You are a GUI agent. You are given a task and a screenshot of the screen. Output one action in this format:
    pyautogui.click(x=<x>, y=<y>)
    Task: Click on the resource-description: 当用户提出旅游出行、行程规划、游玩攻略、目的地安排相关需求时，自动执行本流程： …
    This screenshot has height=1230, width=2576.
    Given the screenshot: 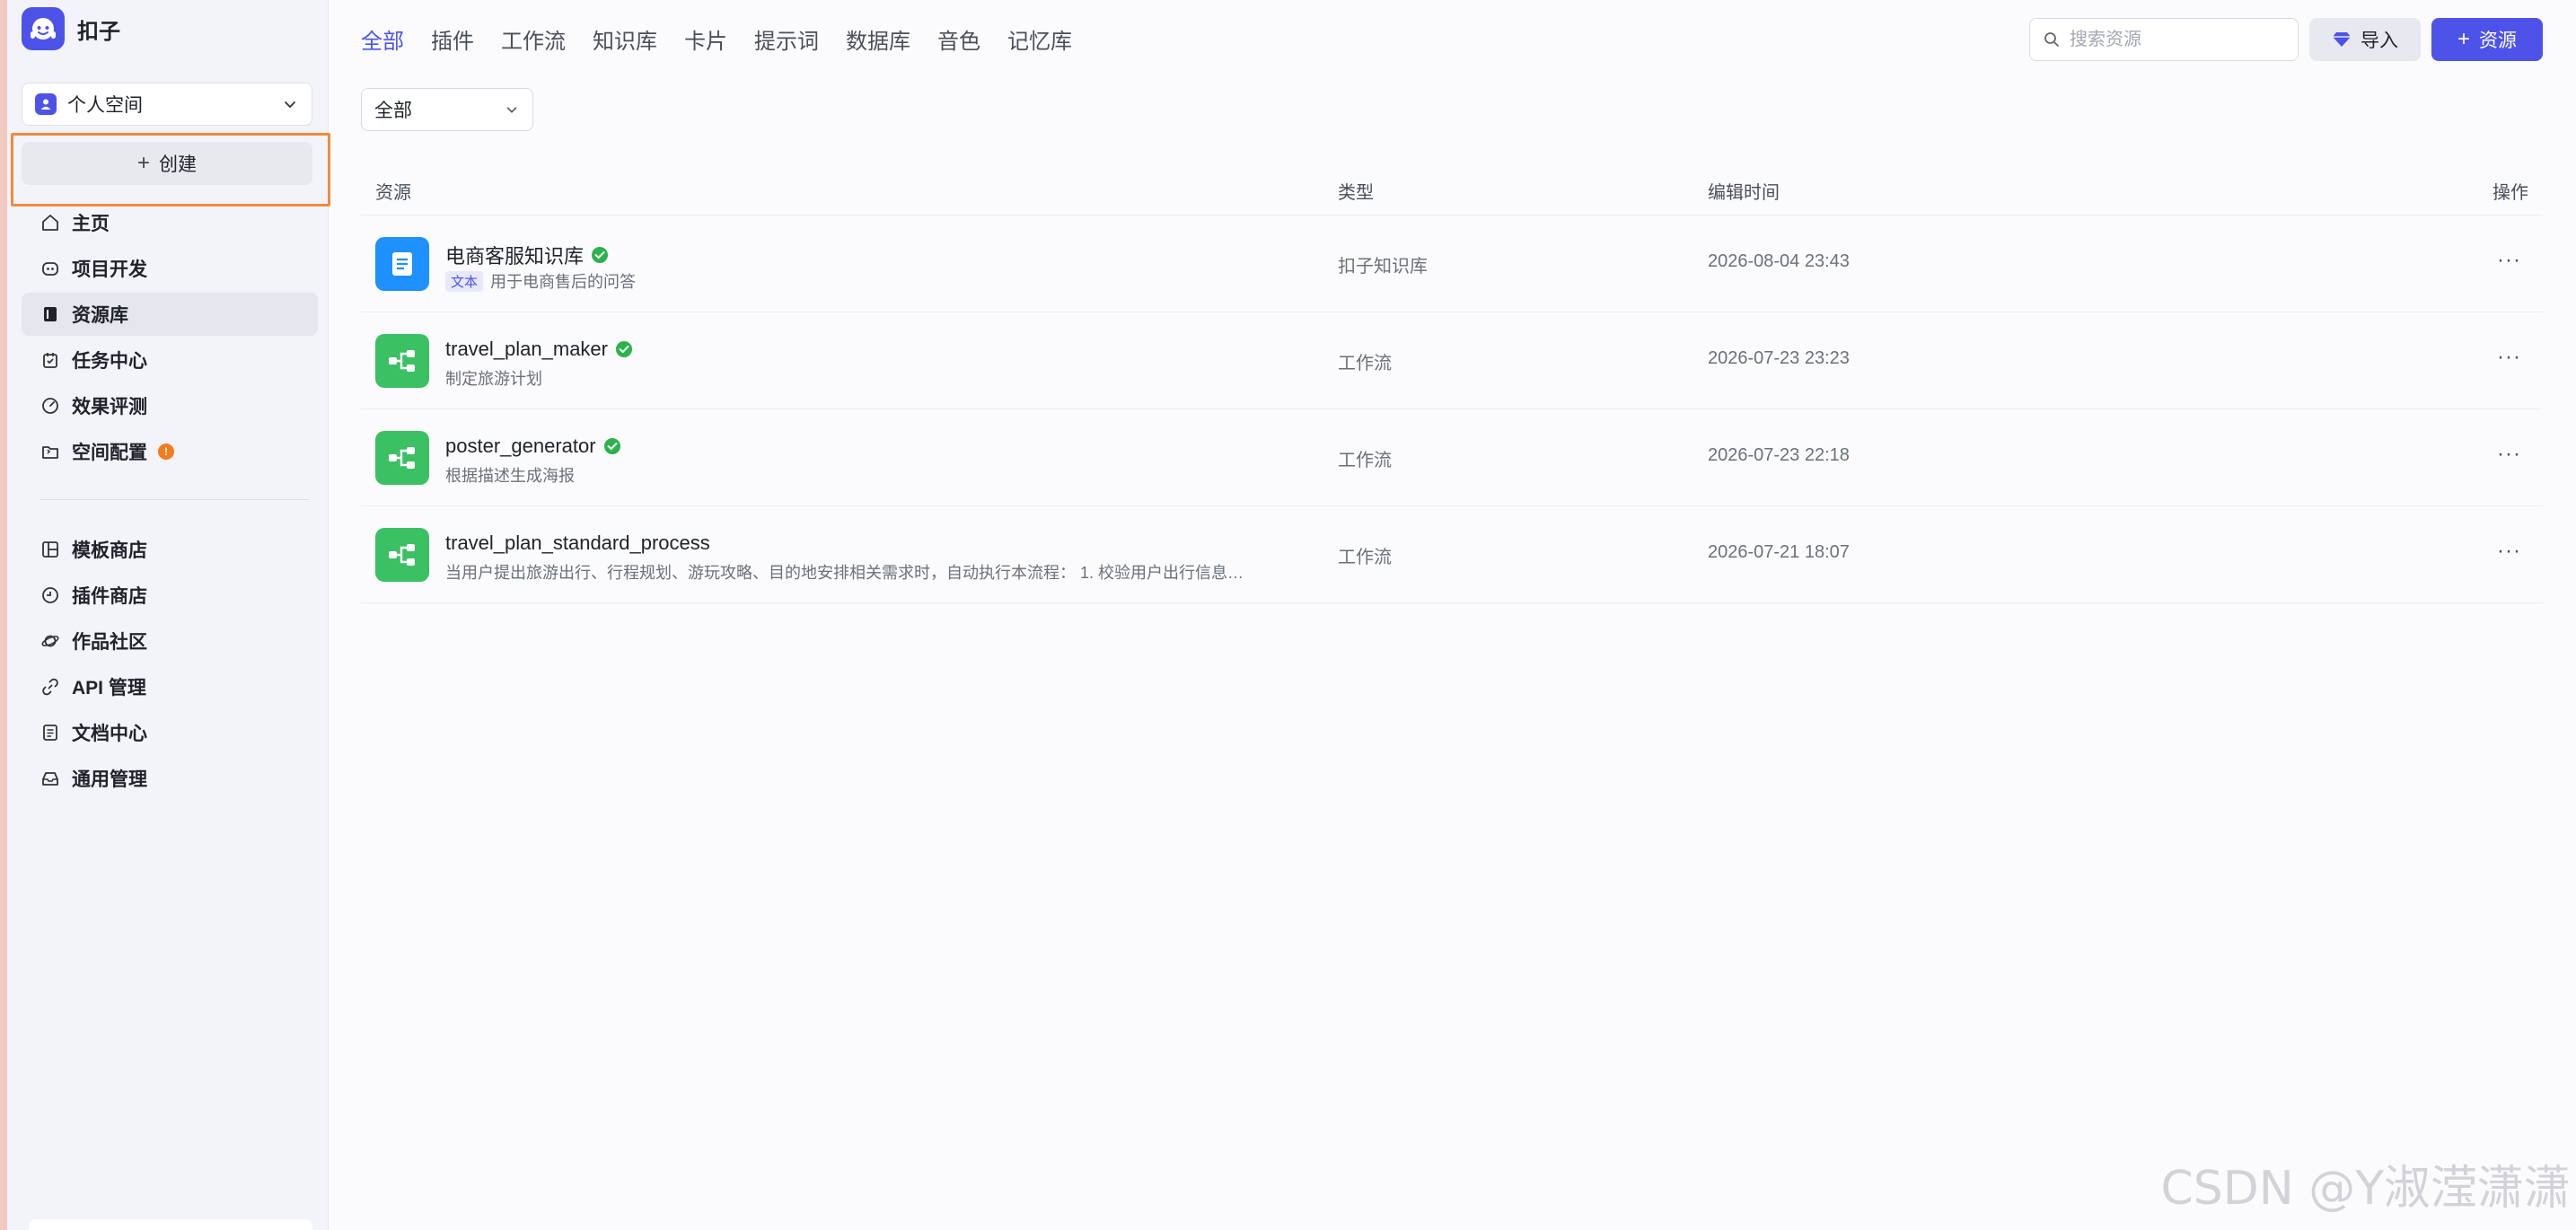 What is the action you would take?
    pyautogui.click(x=844, y=573)
    